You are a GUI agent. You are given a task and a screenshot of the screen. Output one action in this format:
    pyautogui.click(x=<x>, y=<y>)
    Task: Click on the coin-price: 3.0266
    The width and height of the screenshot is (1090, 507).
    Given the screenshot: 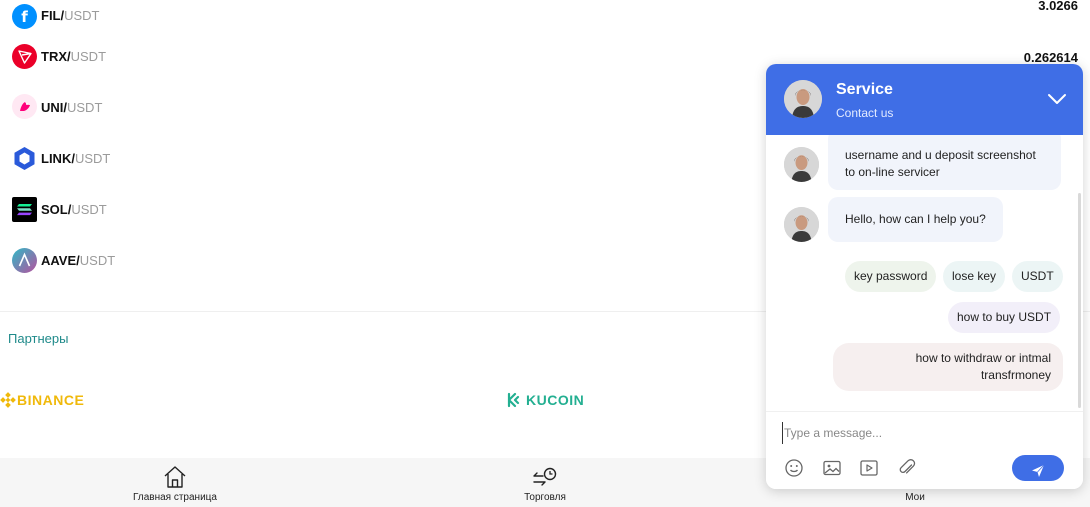 What is the action you would take?
    pyautogui.click(x=1058, y=6)
    